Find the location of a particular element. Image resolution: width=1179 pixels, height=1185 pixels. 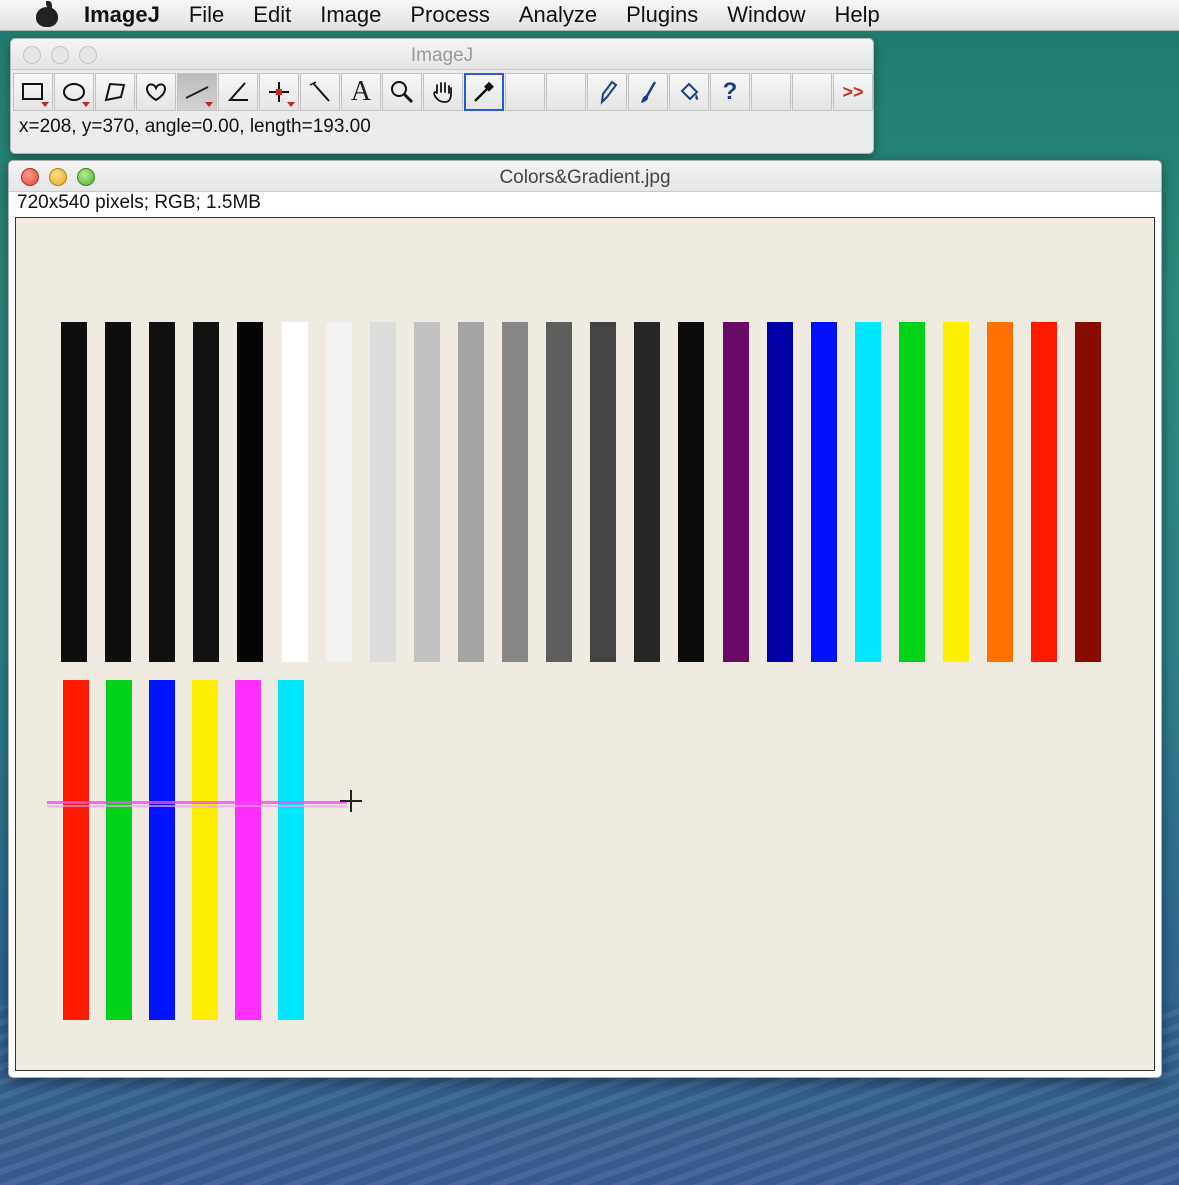

tool-palette: A ? >> is located at coordinates (443, 92).